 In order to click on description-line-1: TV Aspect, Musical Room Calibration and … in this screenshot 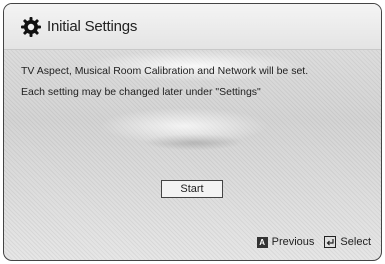, I will do `click(165, 71)`.